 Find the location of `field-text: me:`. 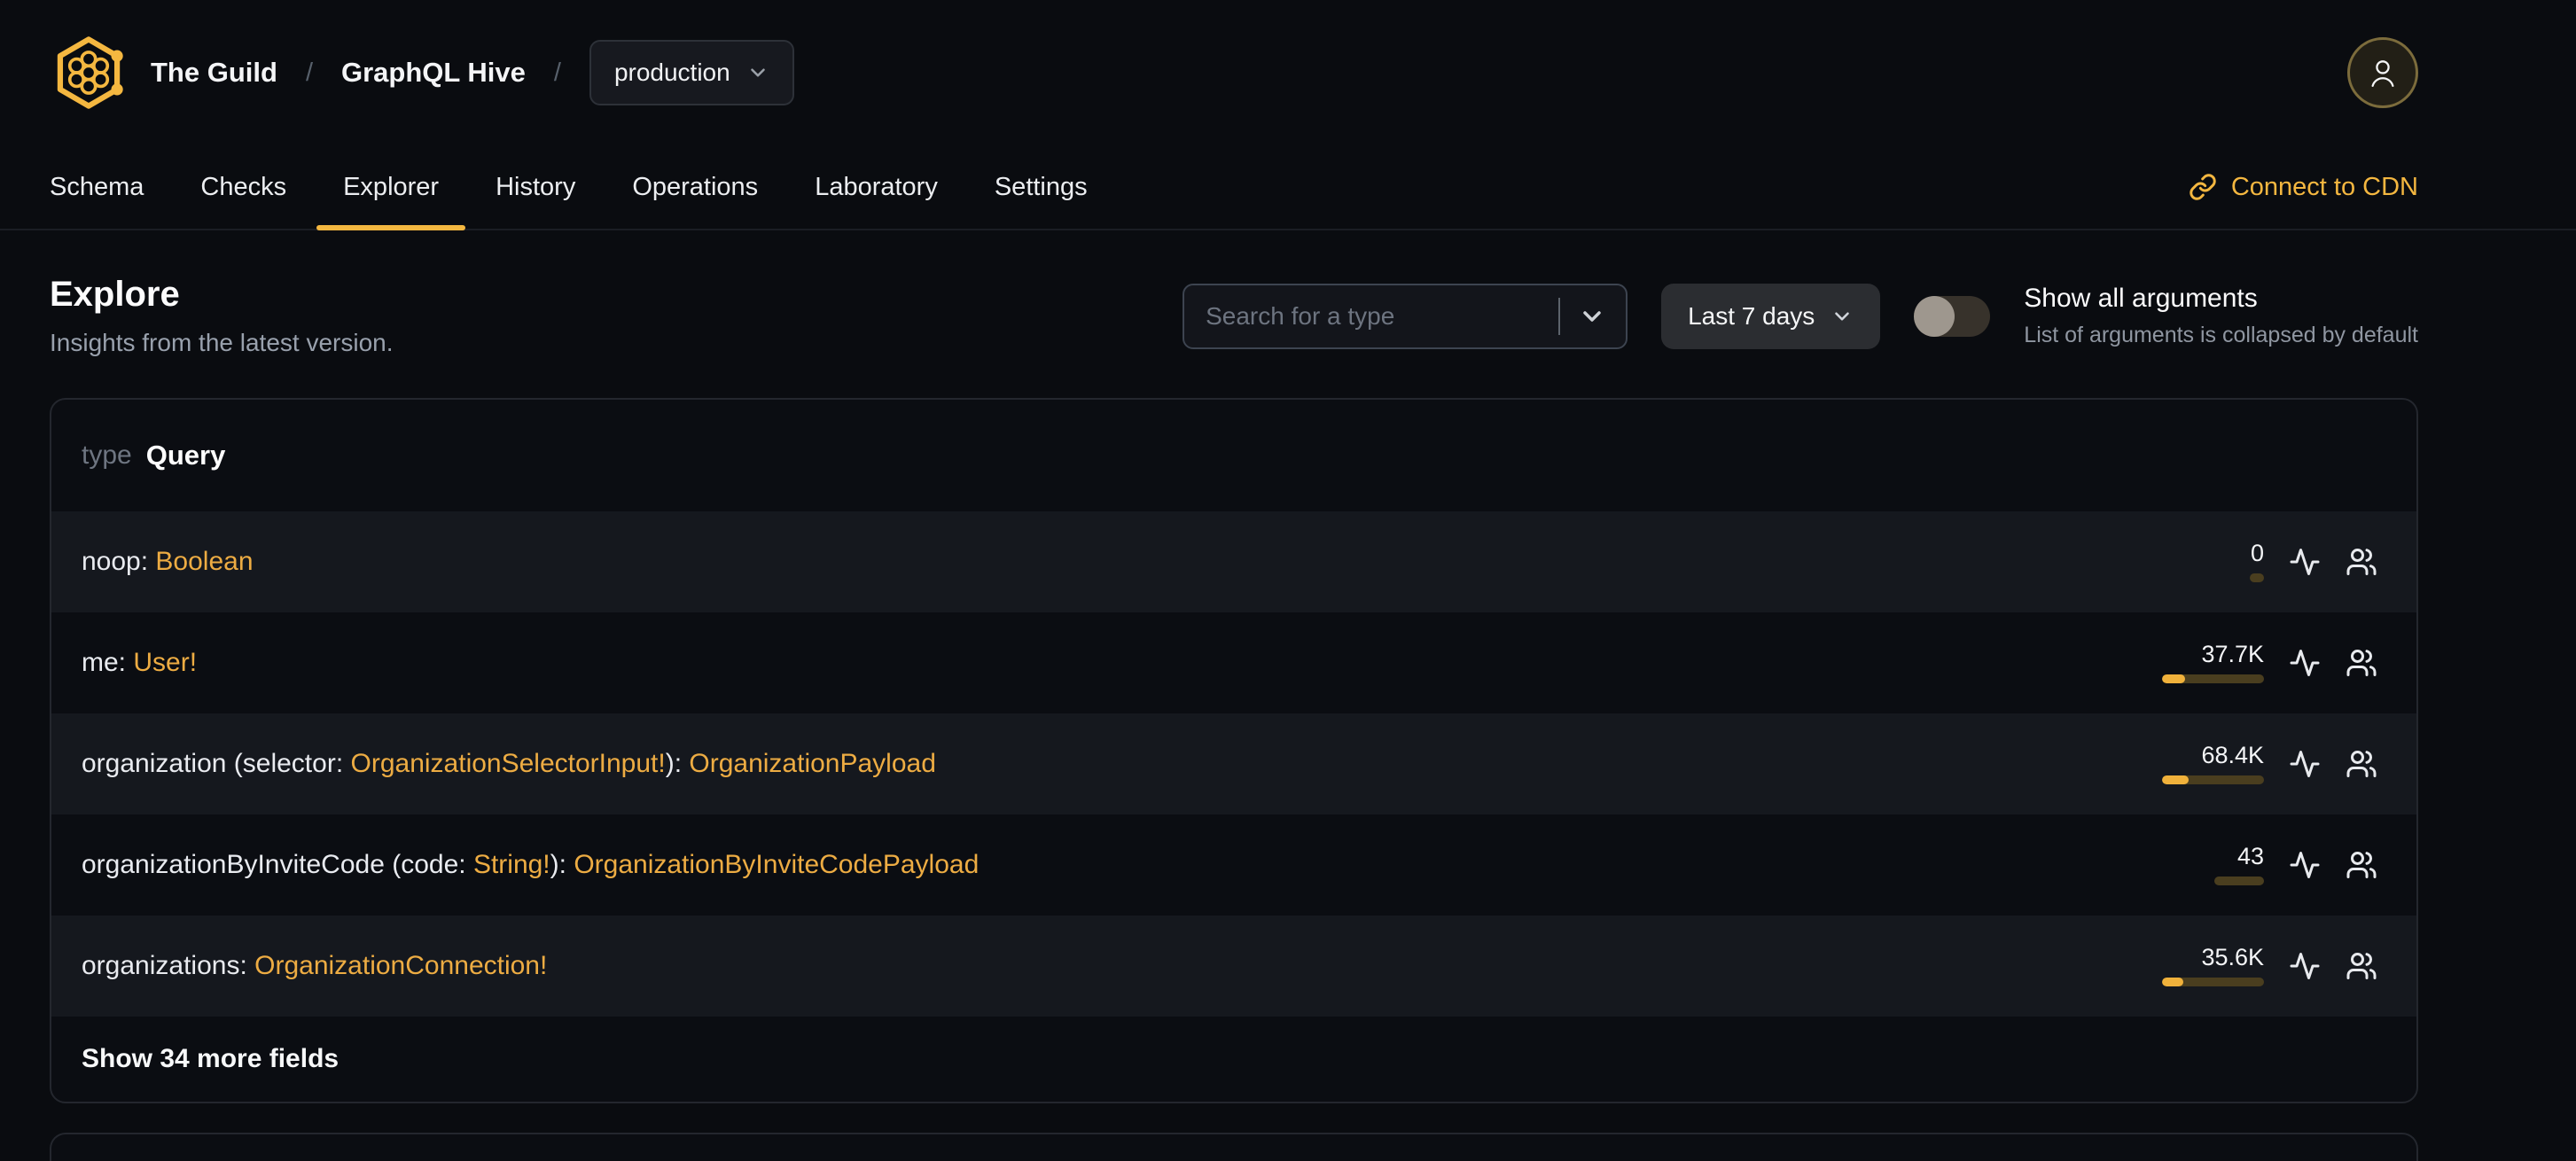

field-text: me: is located at coordinates (108, 662).